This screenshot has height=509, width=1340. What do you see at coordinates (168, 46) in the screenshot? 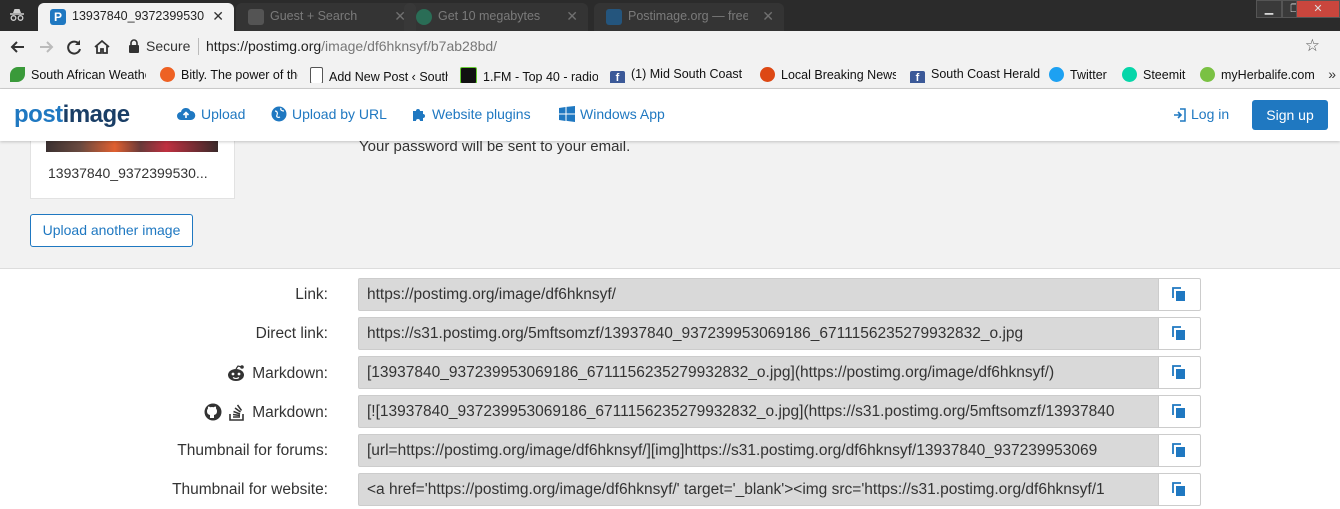
I see `secure-label: Secure` at bounding box center [168, 46].